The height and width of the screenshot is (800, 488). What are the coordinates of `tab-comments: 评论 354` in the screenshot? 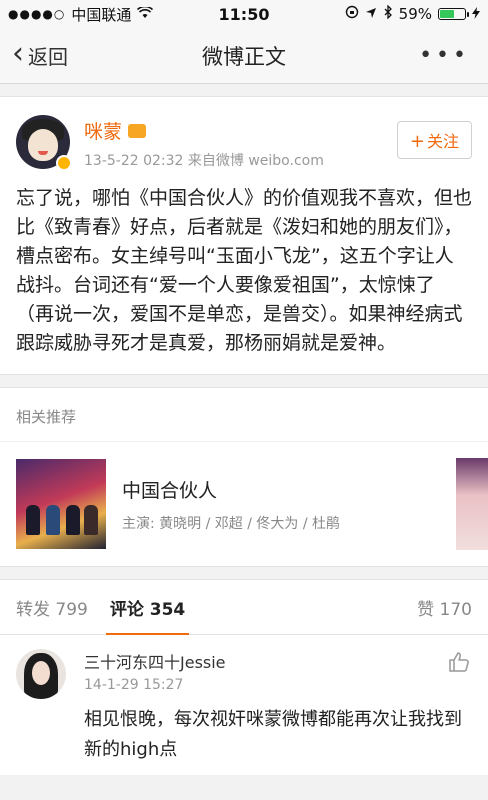 It's located at (147, 607).